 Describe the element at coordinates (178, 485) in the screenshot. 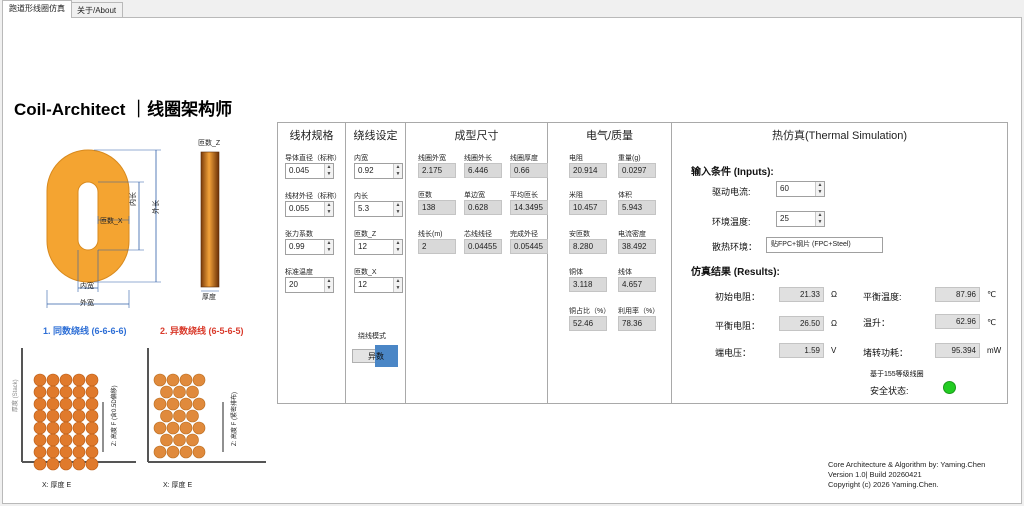

I see `x-axis-label-2: X: 厚度 E` at that location.